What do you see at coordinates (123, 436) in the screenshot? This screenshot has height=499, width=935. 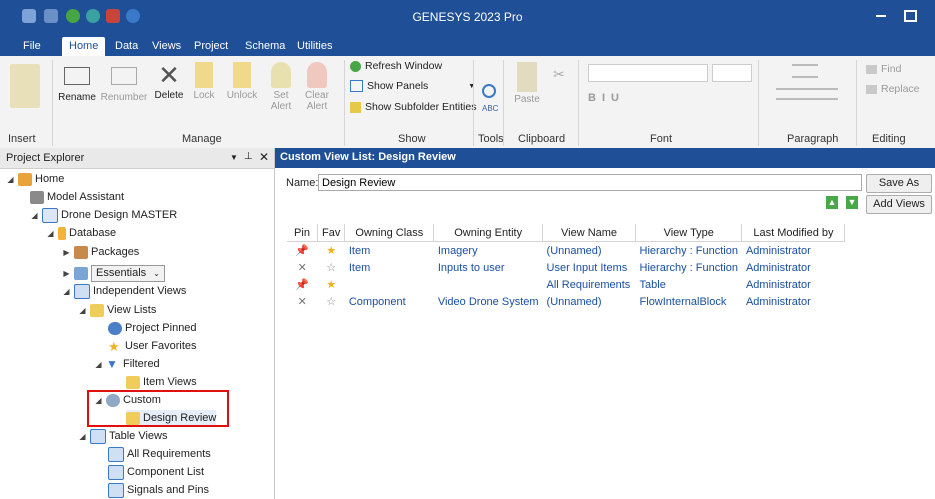 I see `tree-item-table-views: ◢ Table Views` at bounding box center [123, 436].